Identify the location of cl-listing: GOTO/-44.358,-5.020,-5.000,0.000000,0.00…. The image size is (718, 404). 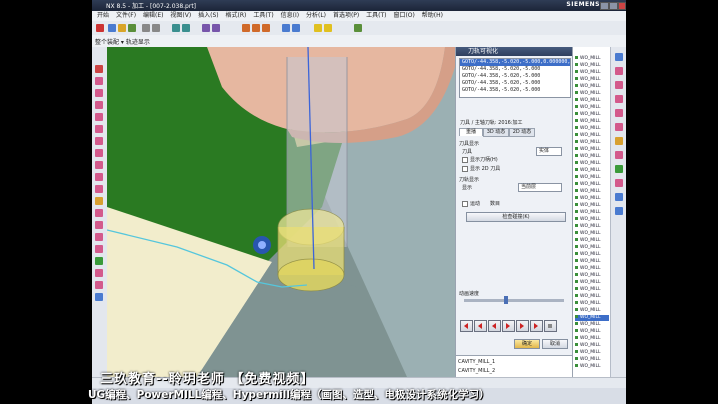
(515, 78).